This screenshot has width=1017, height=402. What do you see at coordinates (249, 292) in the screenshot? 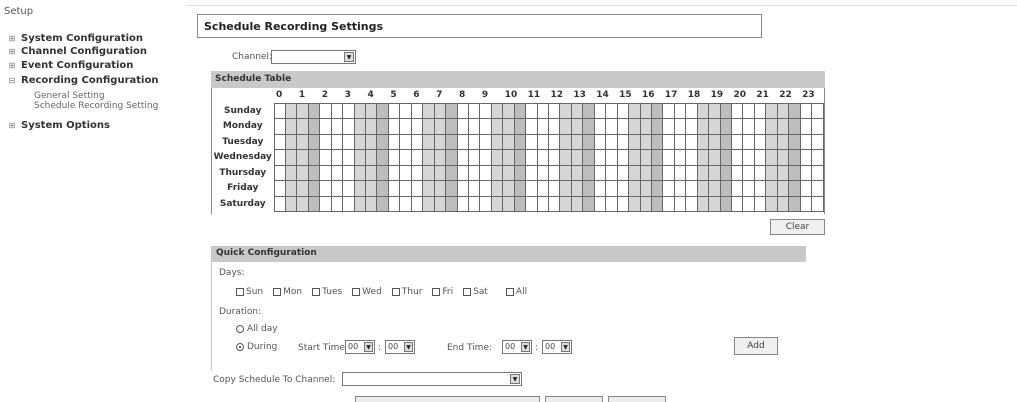
I see `day-option-sun: Sun` at bounding box center [249, 292].